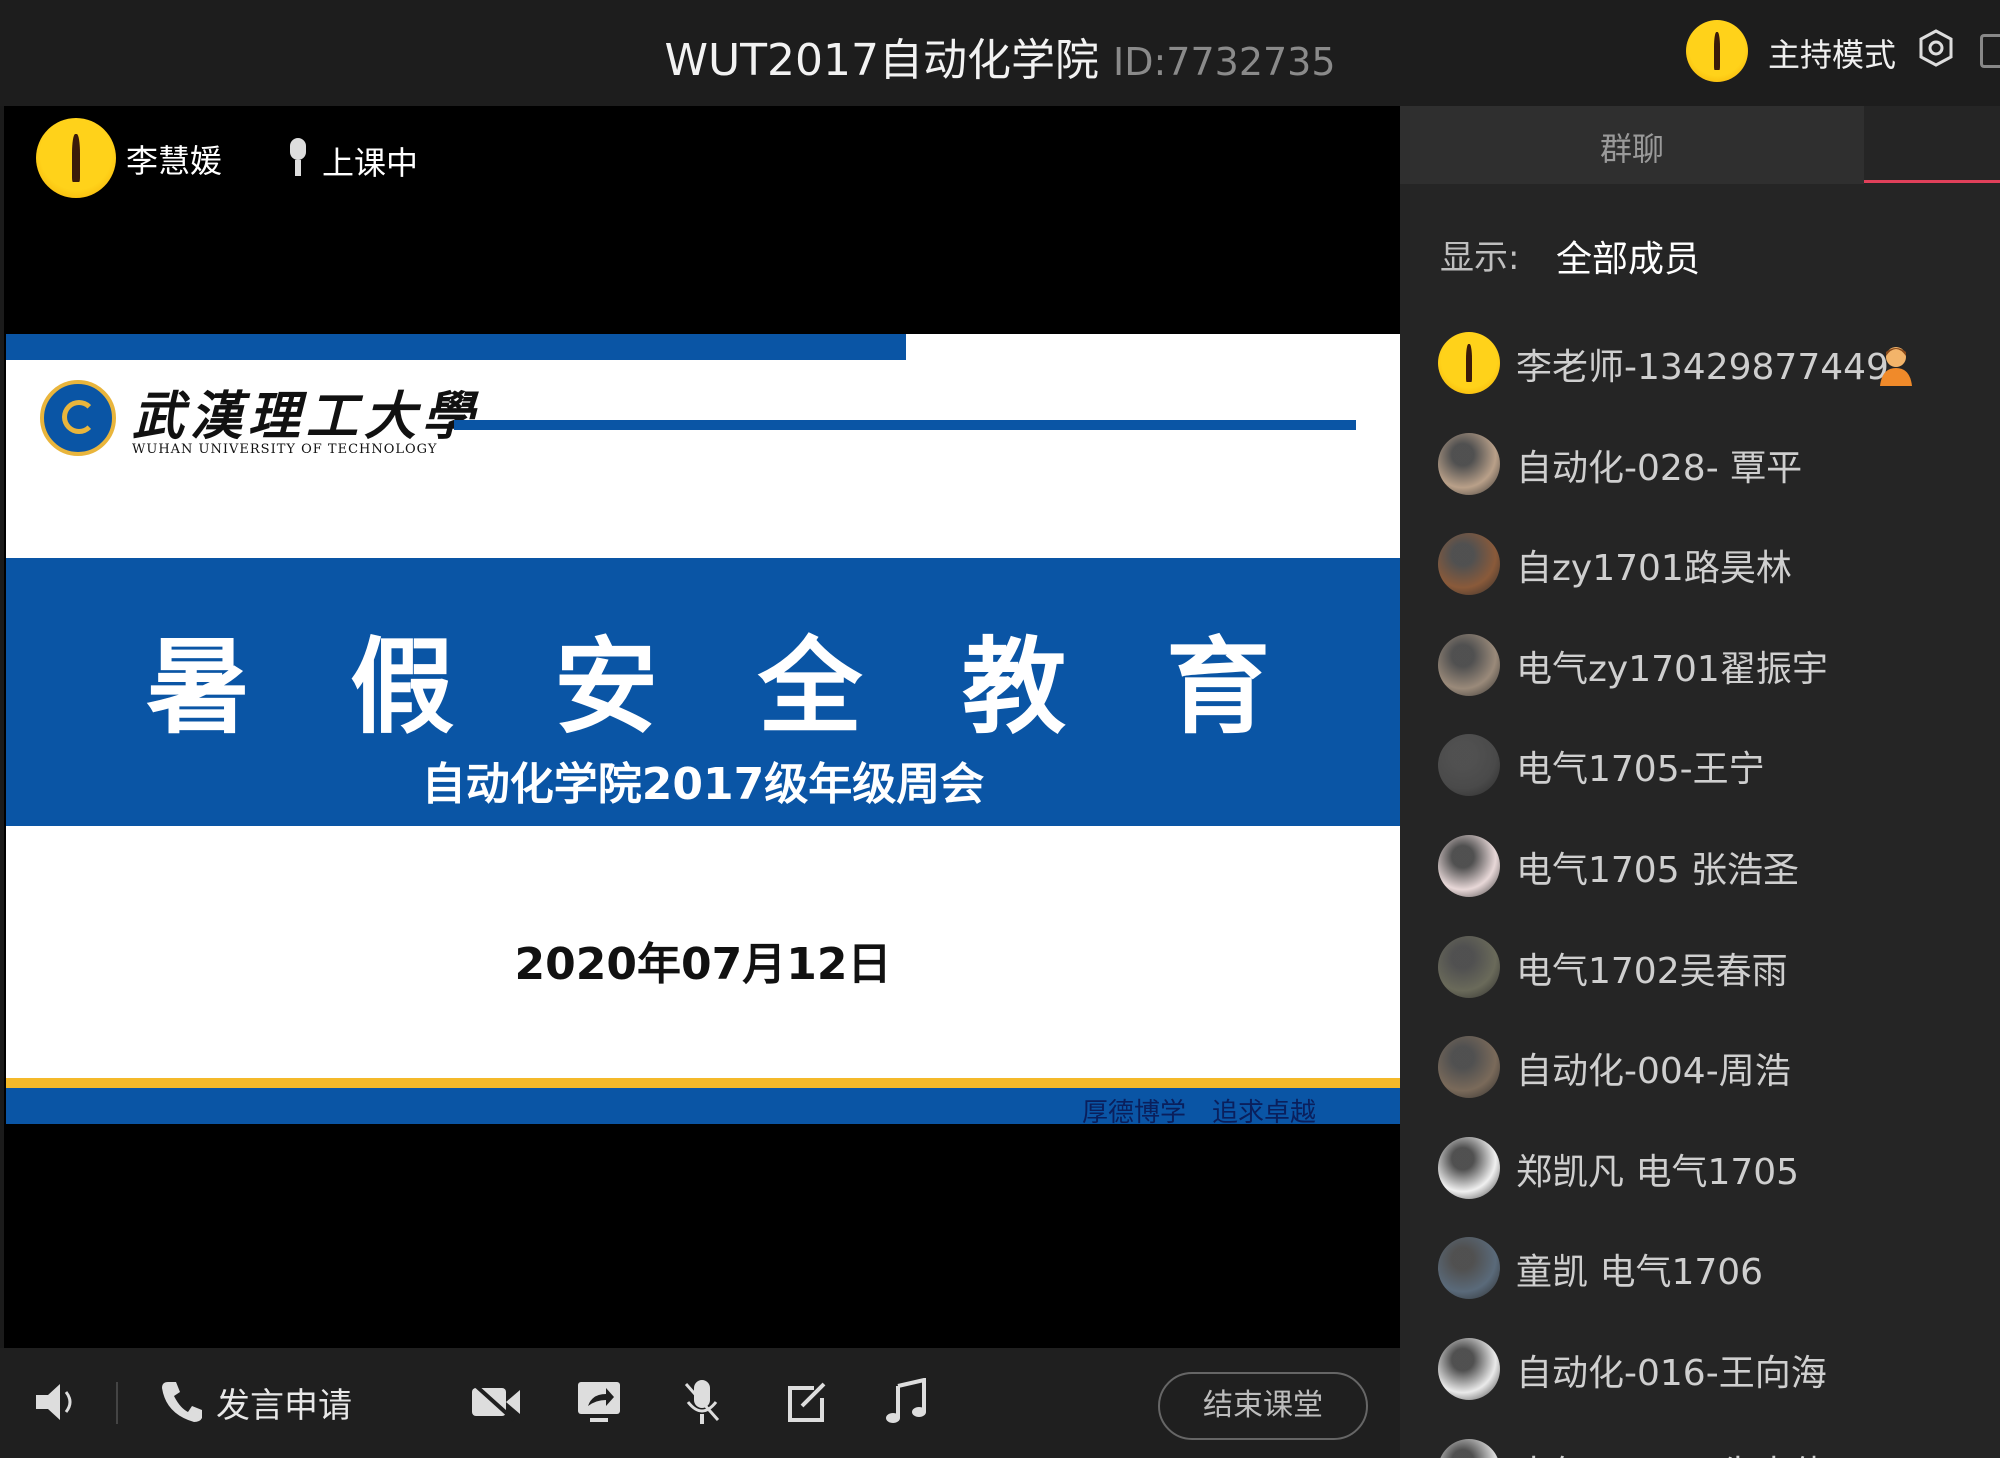 This screenshot has width=2000, height=1458. Describe the element at coordinates (298, 157) in the screenshot. I see `microphone-icon` at that location.